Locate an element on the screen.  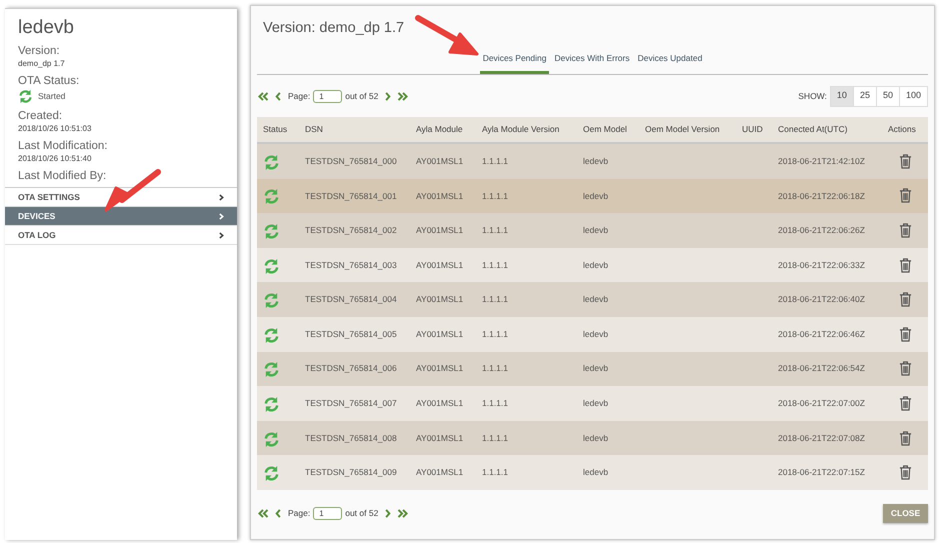
column-header: Actions is located at coordinates (902, 129).